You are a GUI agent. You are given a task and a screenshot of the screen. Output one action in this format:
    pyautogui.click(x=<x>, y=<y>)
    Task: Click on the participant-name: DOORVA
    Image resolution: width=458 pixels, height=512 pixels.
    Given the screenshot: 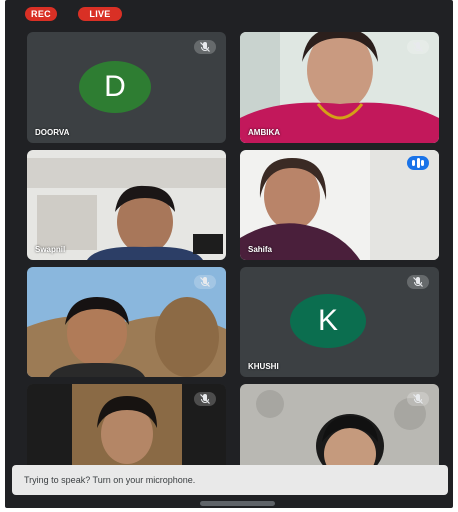 What is the action you would take?
    pyautogui.click(x=52, y=132)
    